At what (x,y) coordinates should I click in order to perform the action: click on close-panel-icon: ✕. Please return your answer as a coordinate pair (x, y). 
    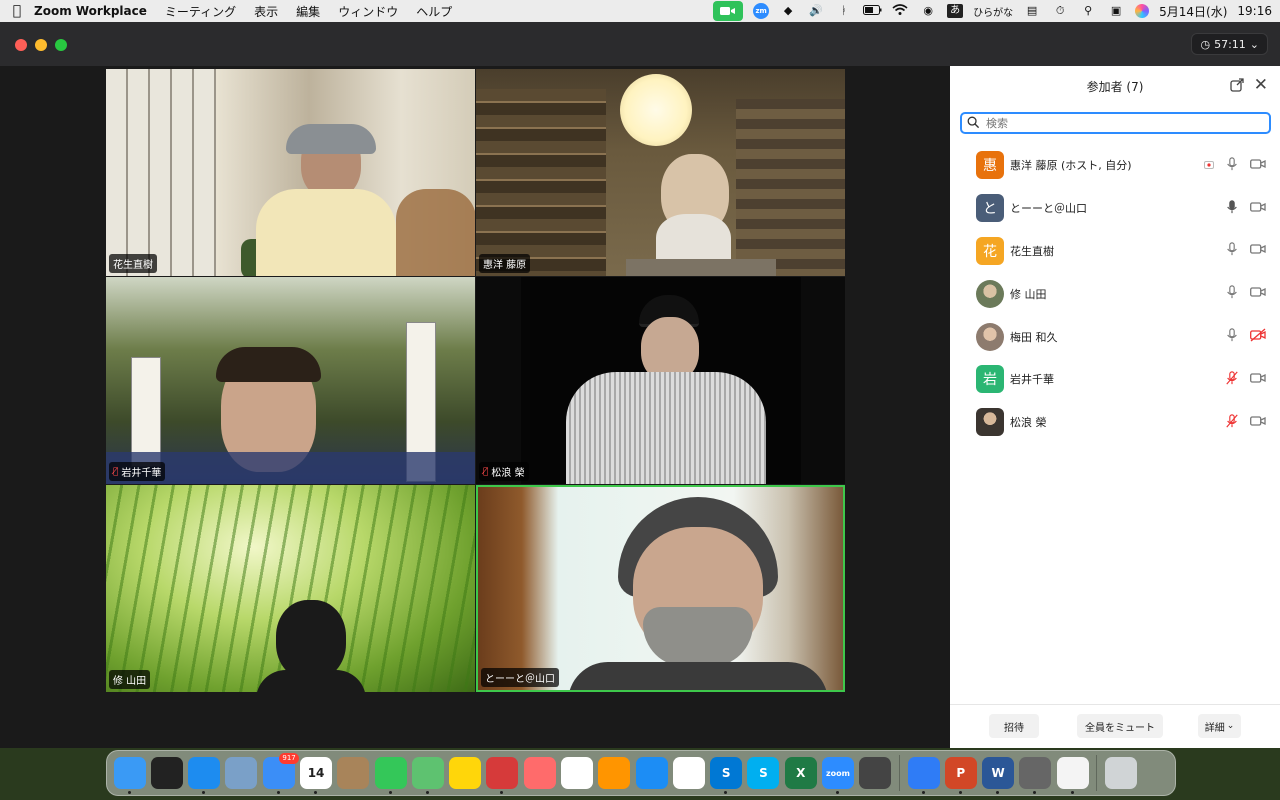
    Looking at the image, I should click on (1261, 85).